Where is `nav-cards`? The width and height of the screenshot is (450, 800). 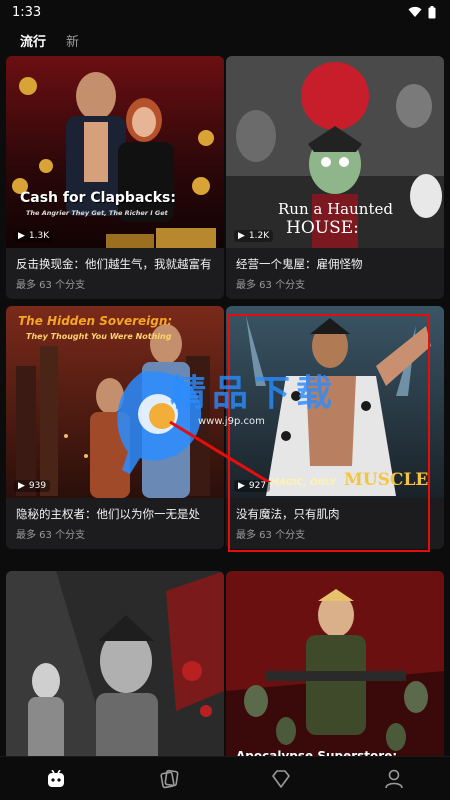
nav-cards is located at coordinates (169, 779).